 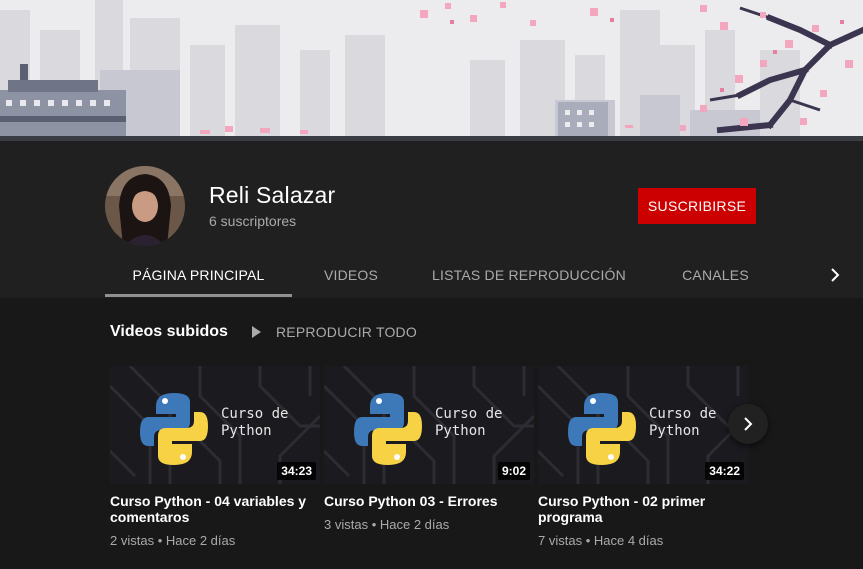 I want to click on view-count: 3 vistas, so click(x=346, y=524).